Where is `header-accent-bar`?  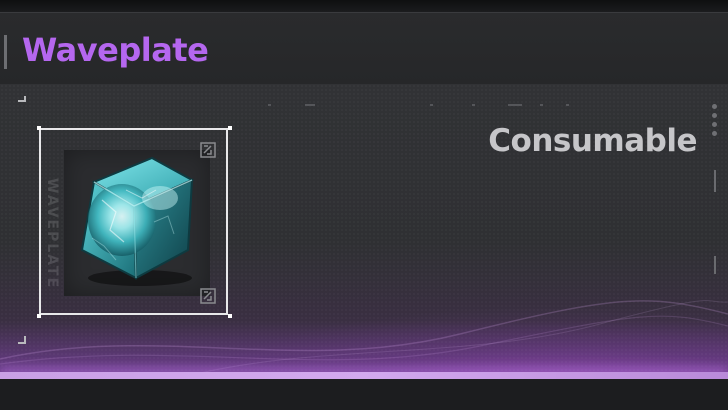
header-accent-bar is located at coordinates (5, 52).